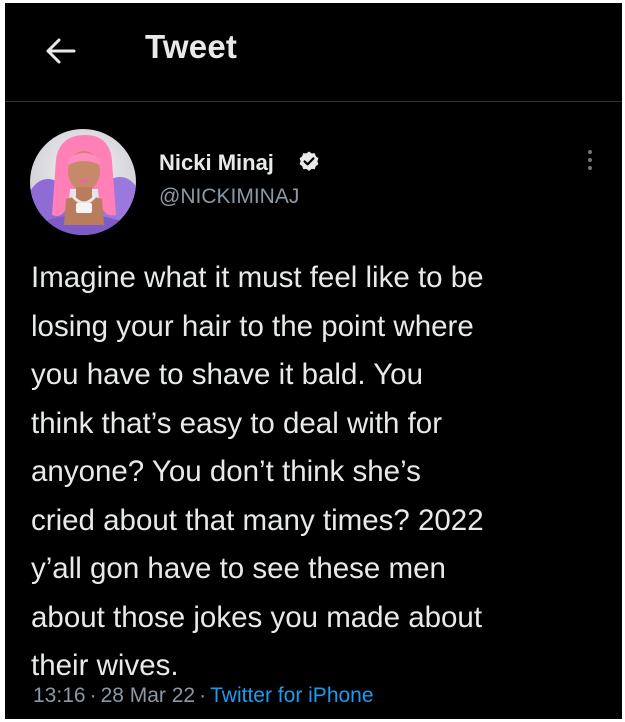 This screenshot has height=722, width=625. I want to click on tweet-meta: 13:16 · 28 Mar 22 · Twitter for iPhone, so click(203, 696).